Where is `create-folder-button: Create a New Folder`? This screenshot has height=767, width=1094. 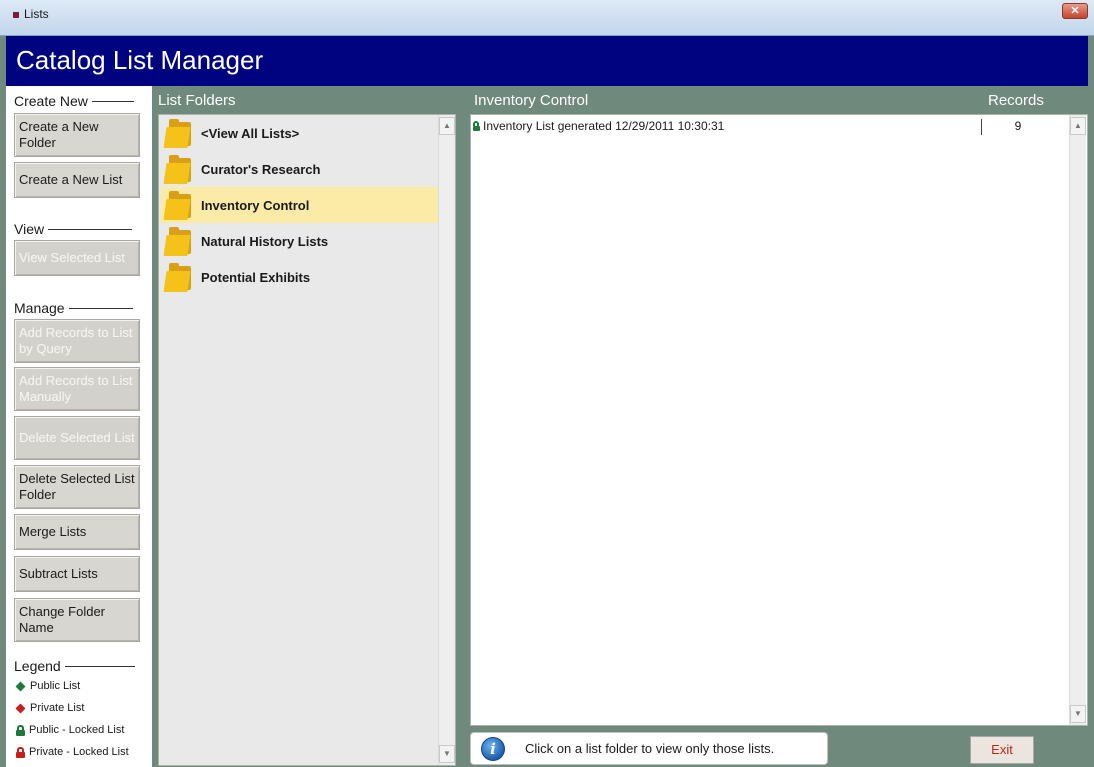 create-folder-button: Create a New Folder is located at coordinates (77, 135).